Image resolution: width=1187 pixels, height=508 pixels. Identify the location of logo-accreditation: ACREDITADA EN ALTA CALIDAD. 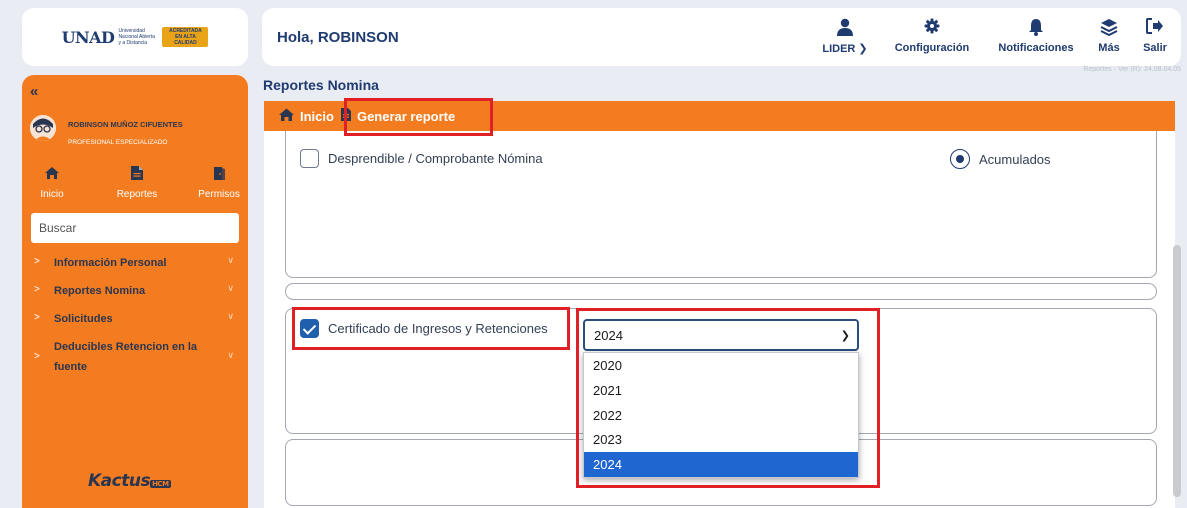
(185, 37).